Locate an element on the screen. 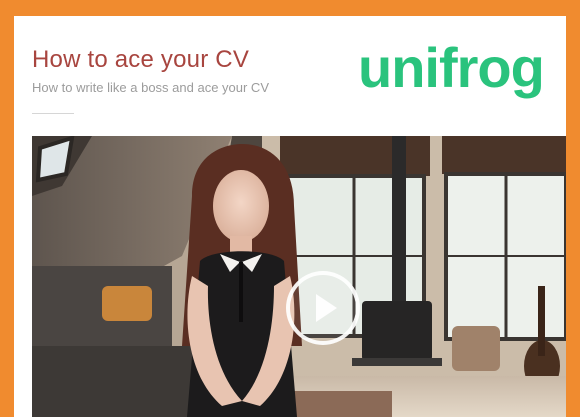 The width and height of the screenshot is (580, 417). play-button is located at coordinates (323, 308).